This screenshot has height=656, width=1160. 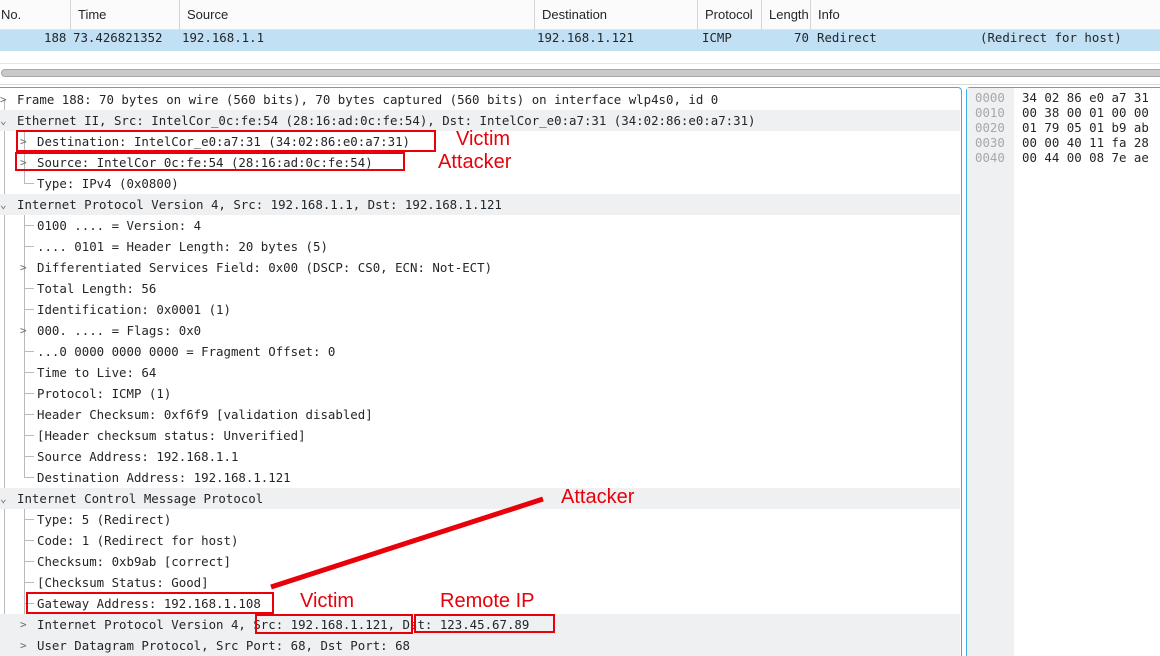 I want to click on tree-row-ip-protocol: Protocol: ICMP (1), so click(x=480, y=393).